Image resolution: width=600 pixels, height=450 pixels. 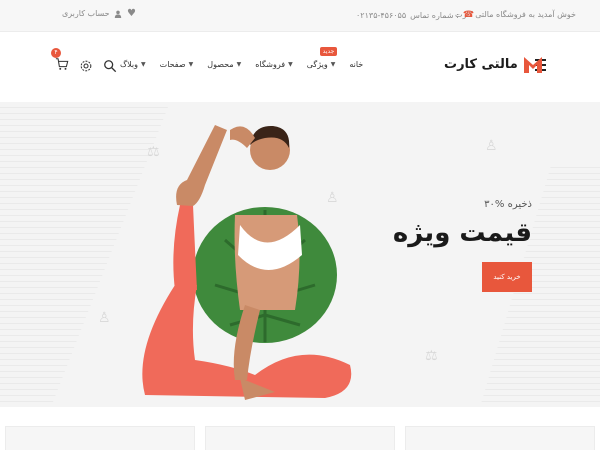 I want to click on search-icon, so click(x=110, y=66).